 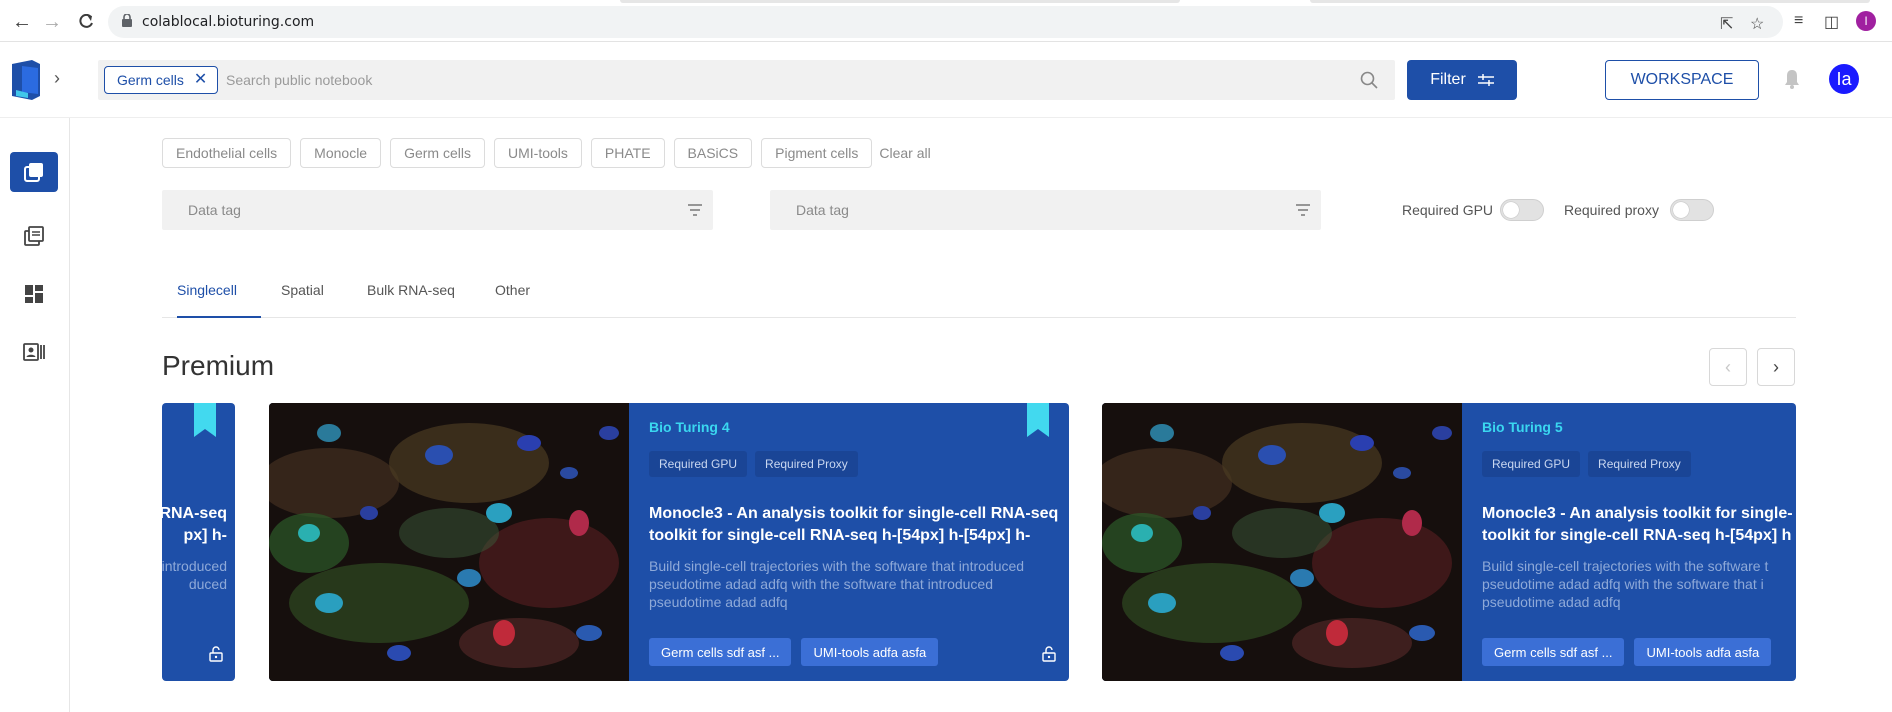 I want to click on user-avatar: Ia, so click(x=1844, y=79).